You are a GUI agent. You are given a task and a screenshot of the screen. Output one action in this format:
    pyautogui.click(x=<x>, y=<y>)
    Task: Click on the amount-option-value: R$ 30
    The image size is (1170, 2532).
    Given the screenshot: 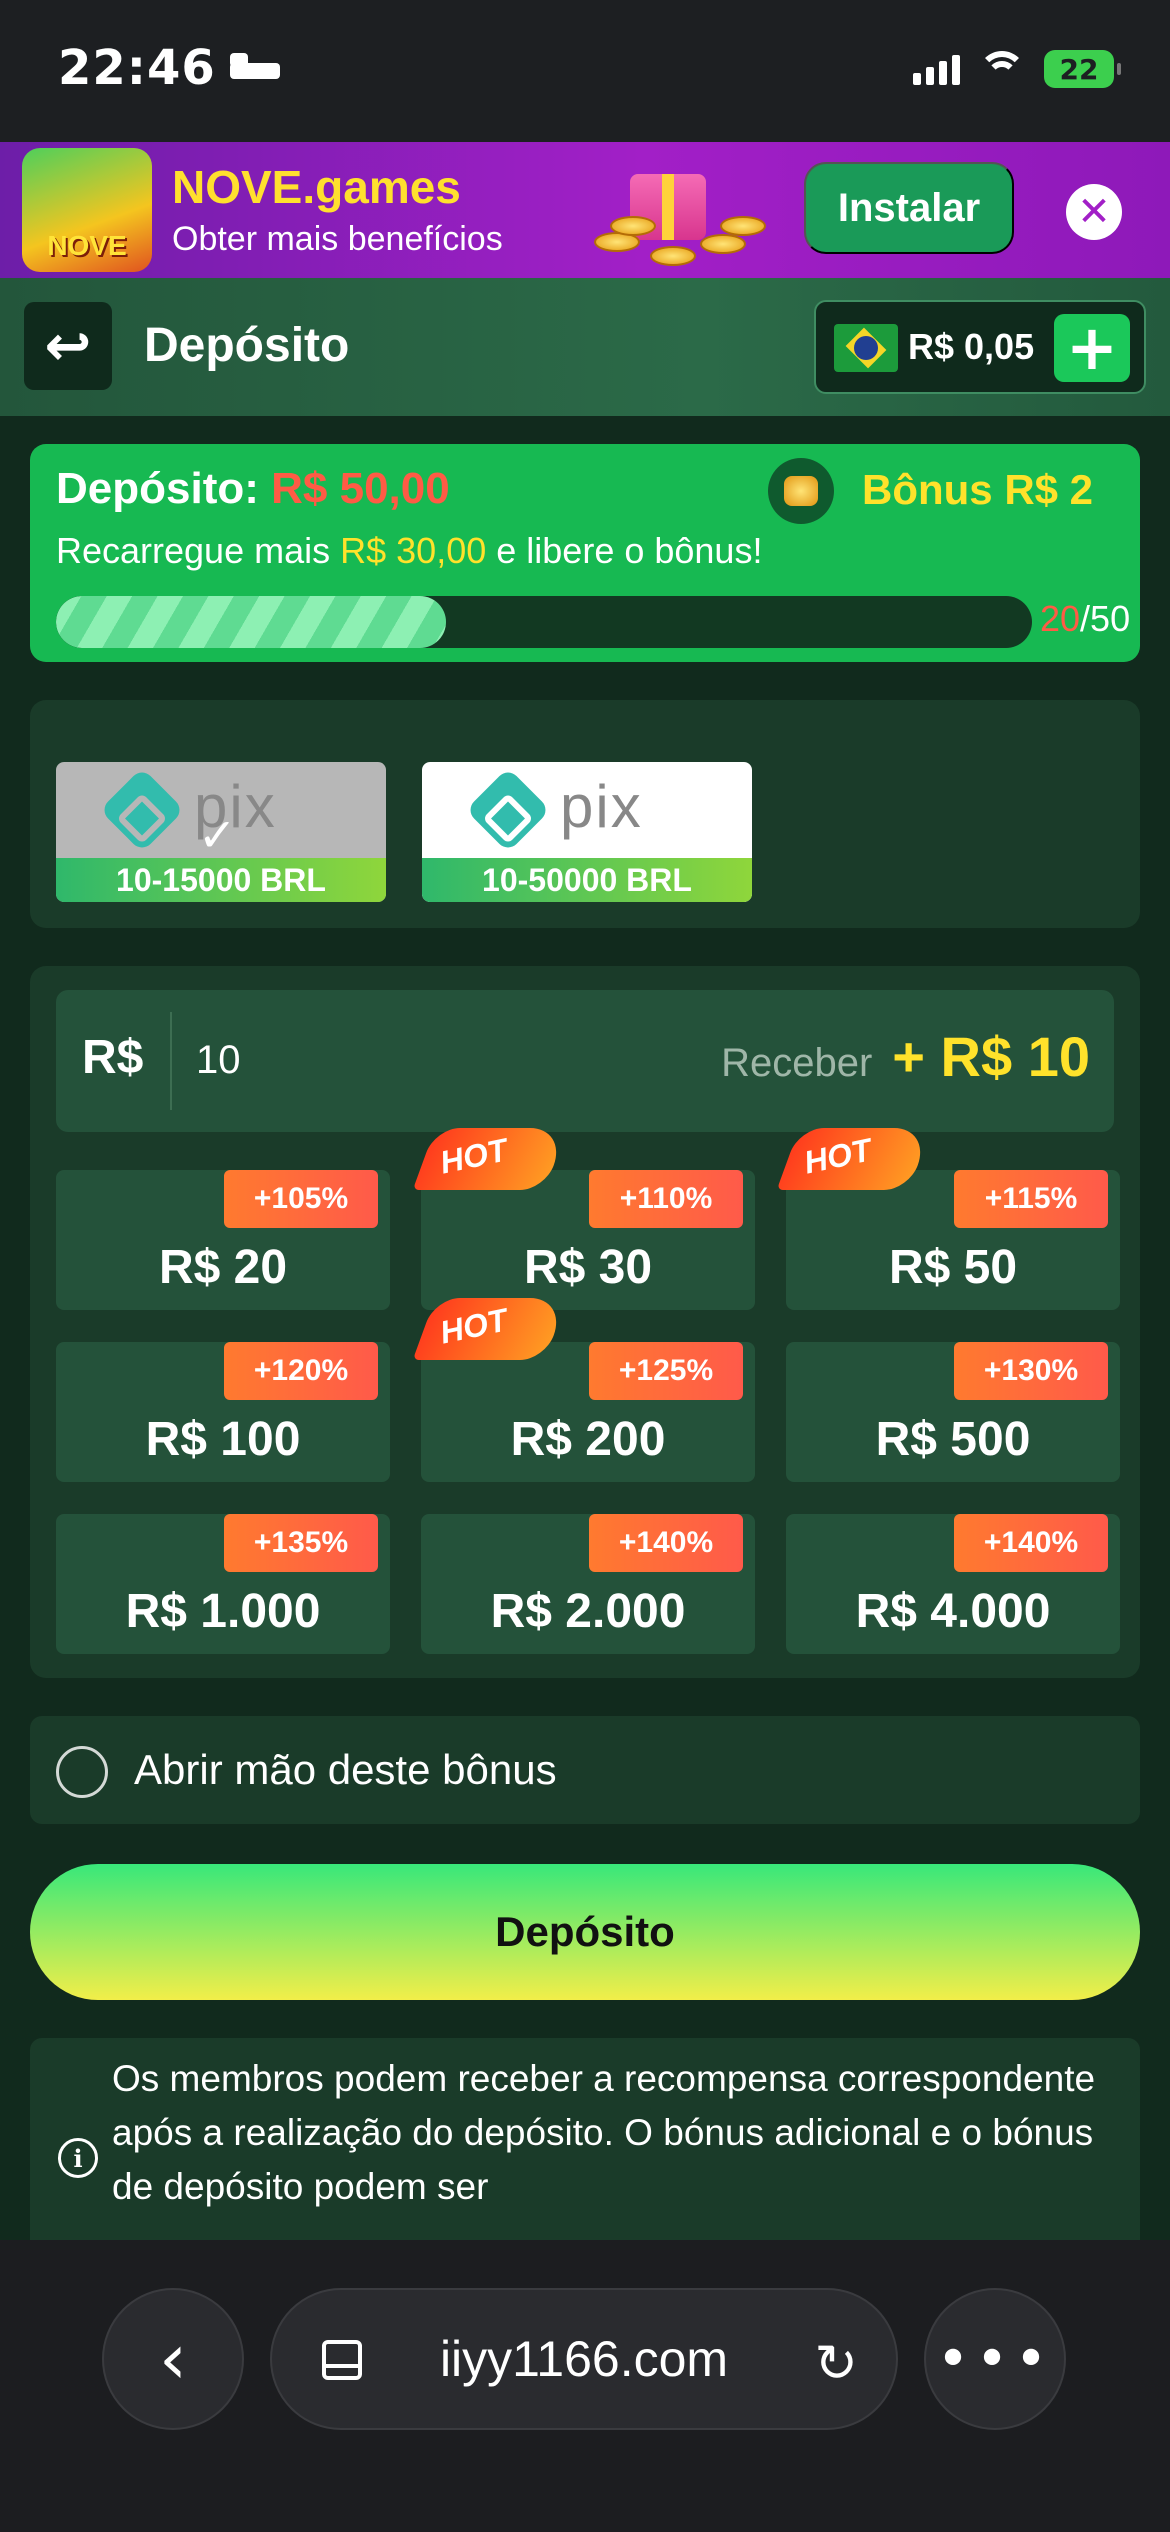 What is the action you would take?
    pyautogui.click(x=588, y=1267)
    